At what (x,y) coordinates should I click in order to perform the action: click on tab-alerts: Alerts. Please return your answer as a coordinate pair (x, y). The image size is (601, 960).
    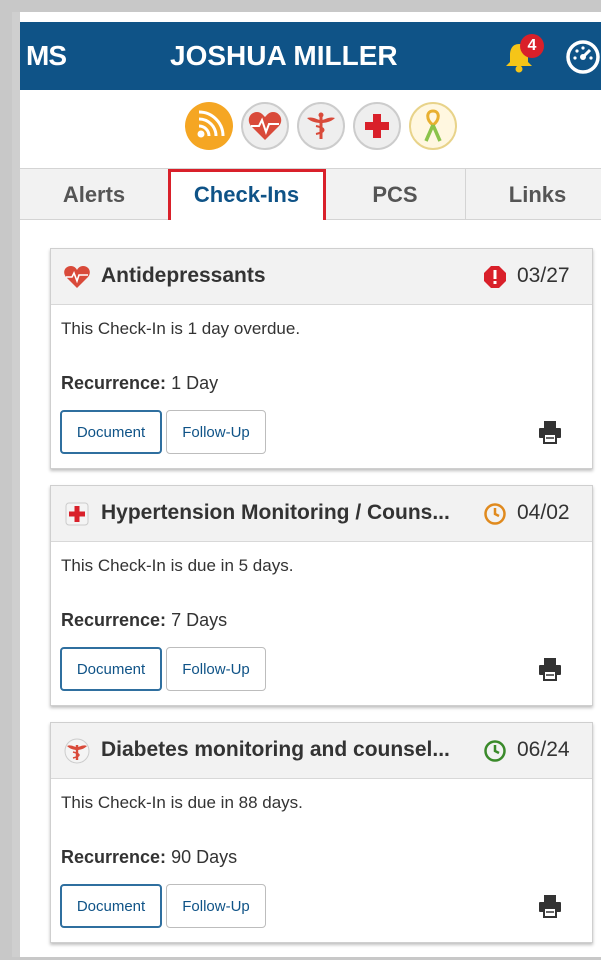
    Looking at the image, I should click on (94, 195).